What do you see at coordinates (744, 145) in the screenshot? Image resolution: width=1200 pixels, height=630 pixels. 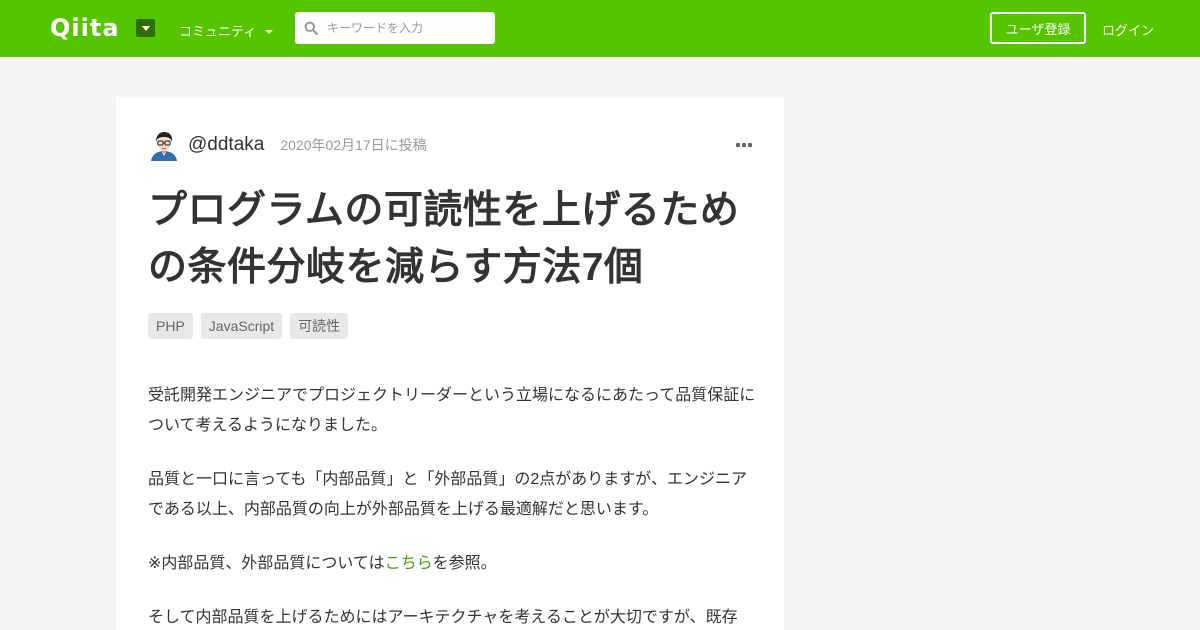 I see `more-options-icon` at bounding box center [744, 145].